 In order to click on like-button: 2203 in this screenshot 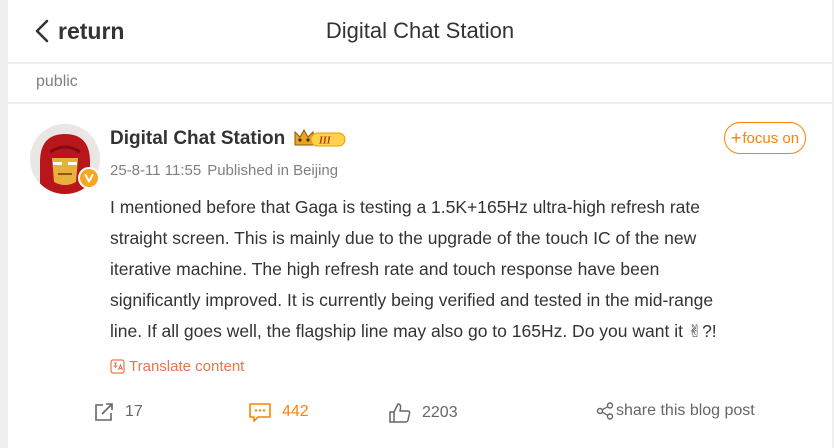, I will do `click(423, 413)`.